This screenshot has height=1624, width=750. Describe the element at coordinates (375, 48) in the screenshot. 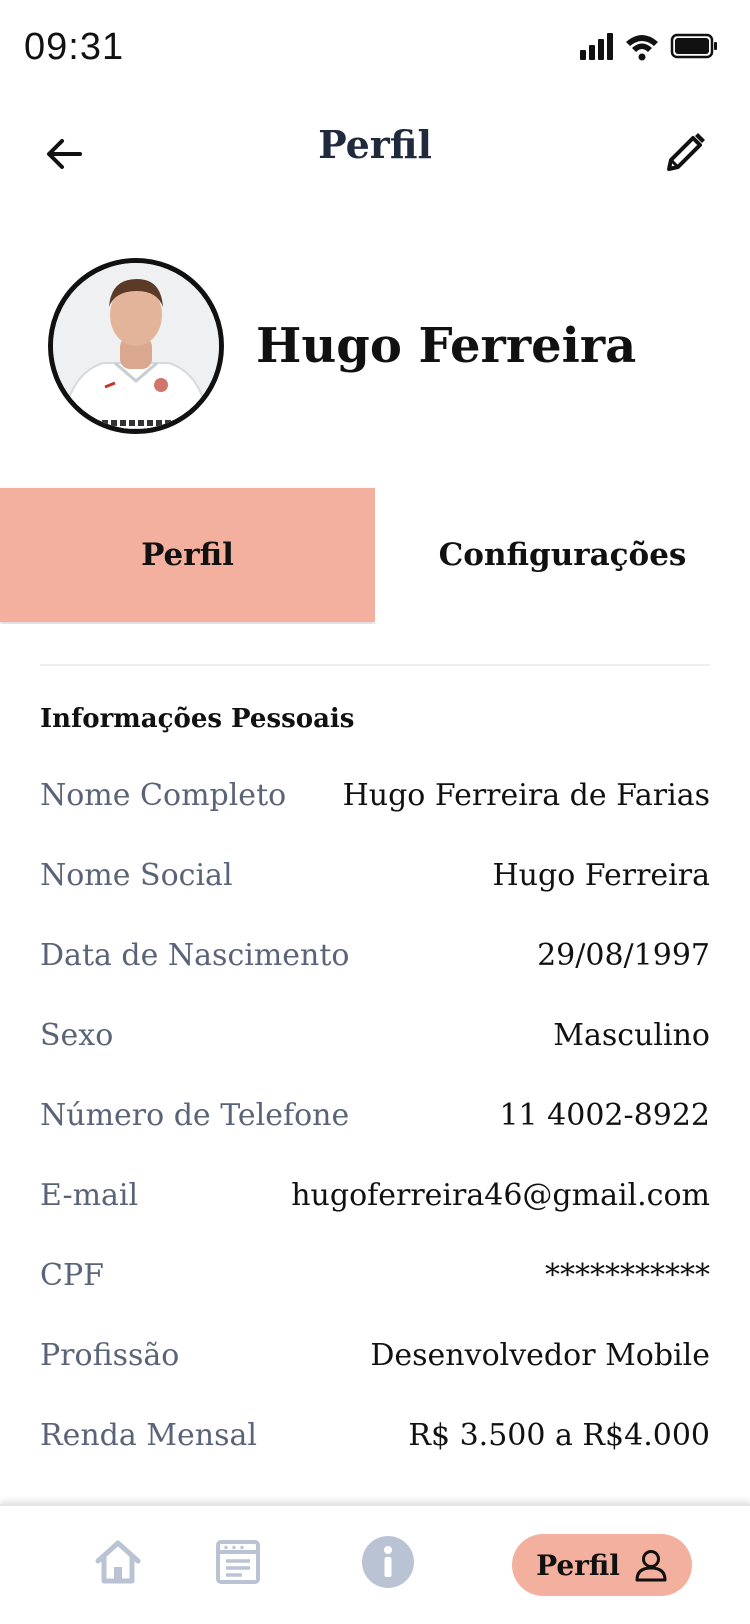

I see `status-bar: 09:31` at that location.